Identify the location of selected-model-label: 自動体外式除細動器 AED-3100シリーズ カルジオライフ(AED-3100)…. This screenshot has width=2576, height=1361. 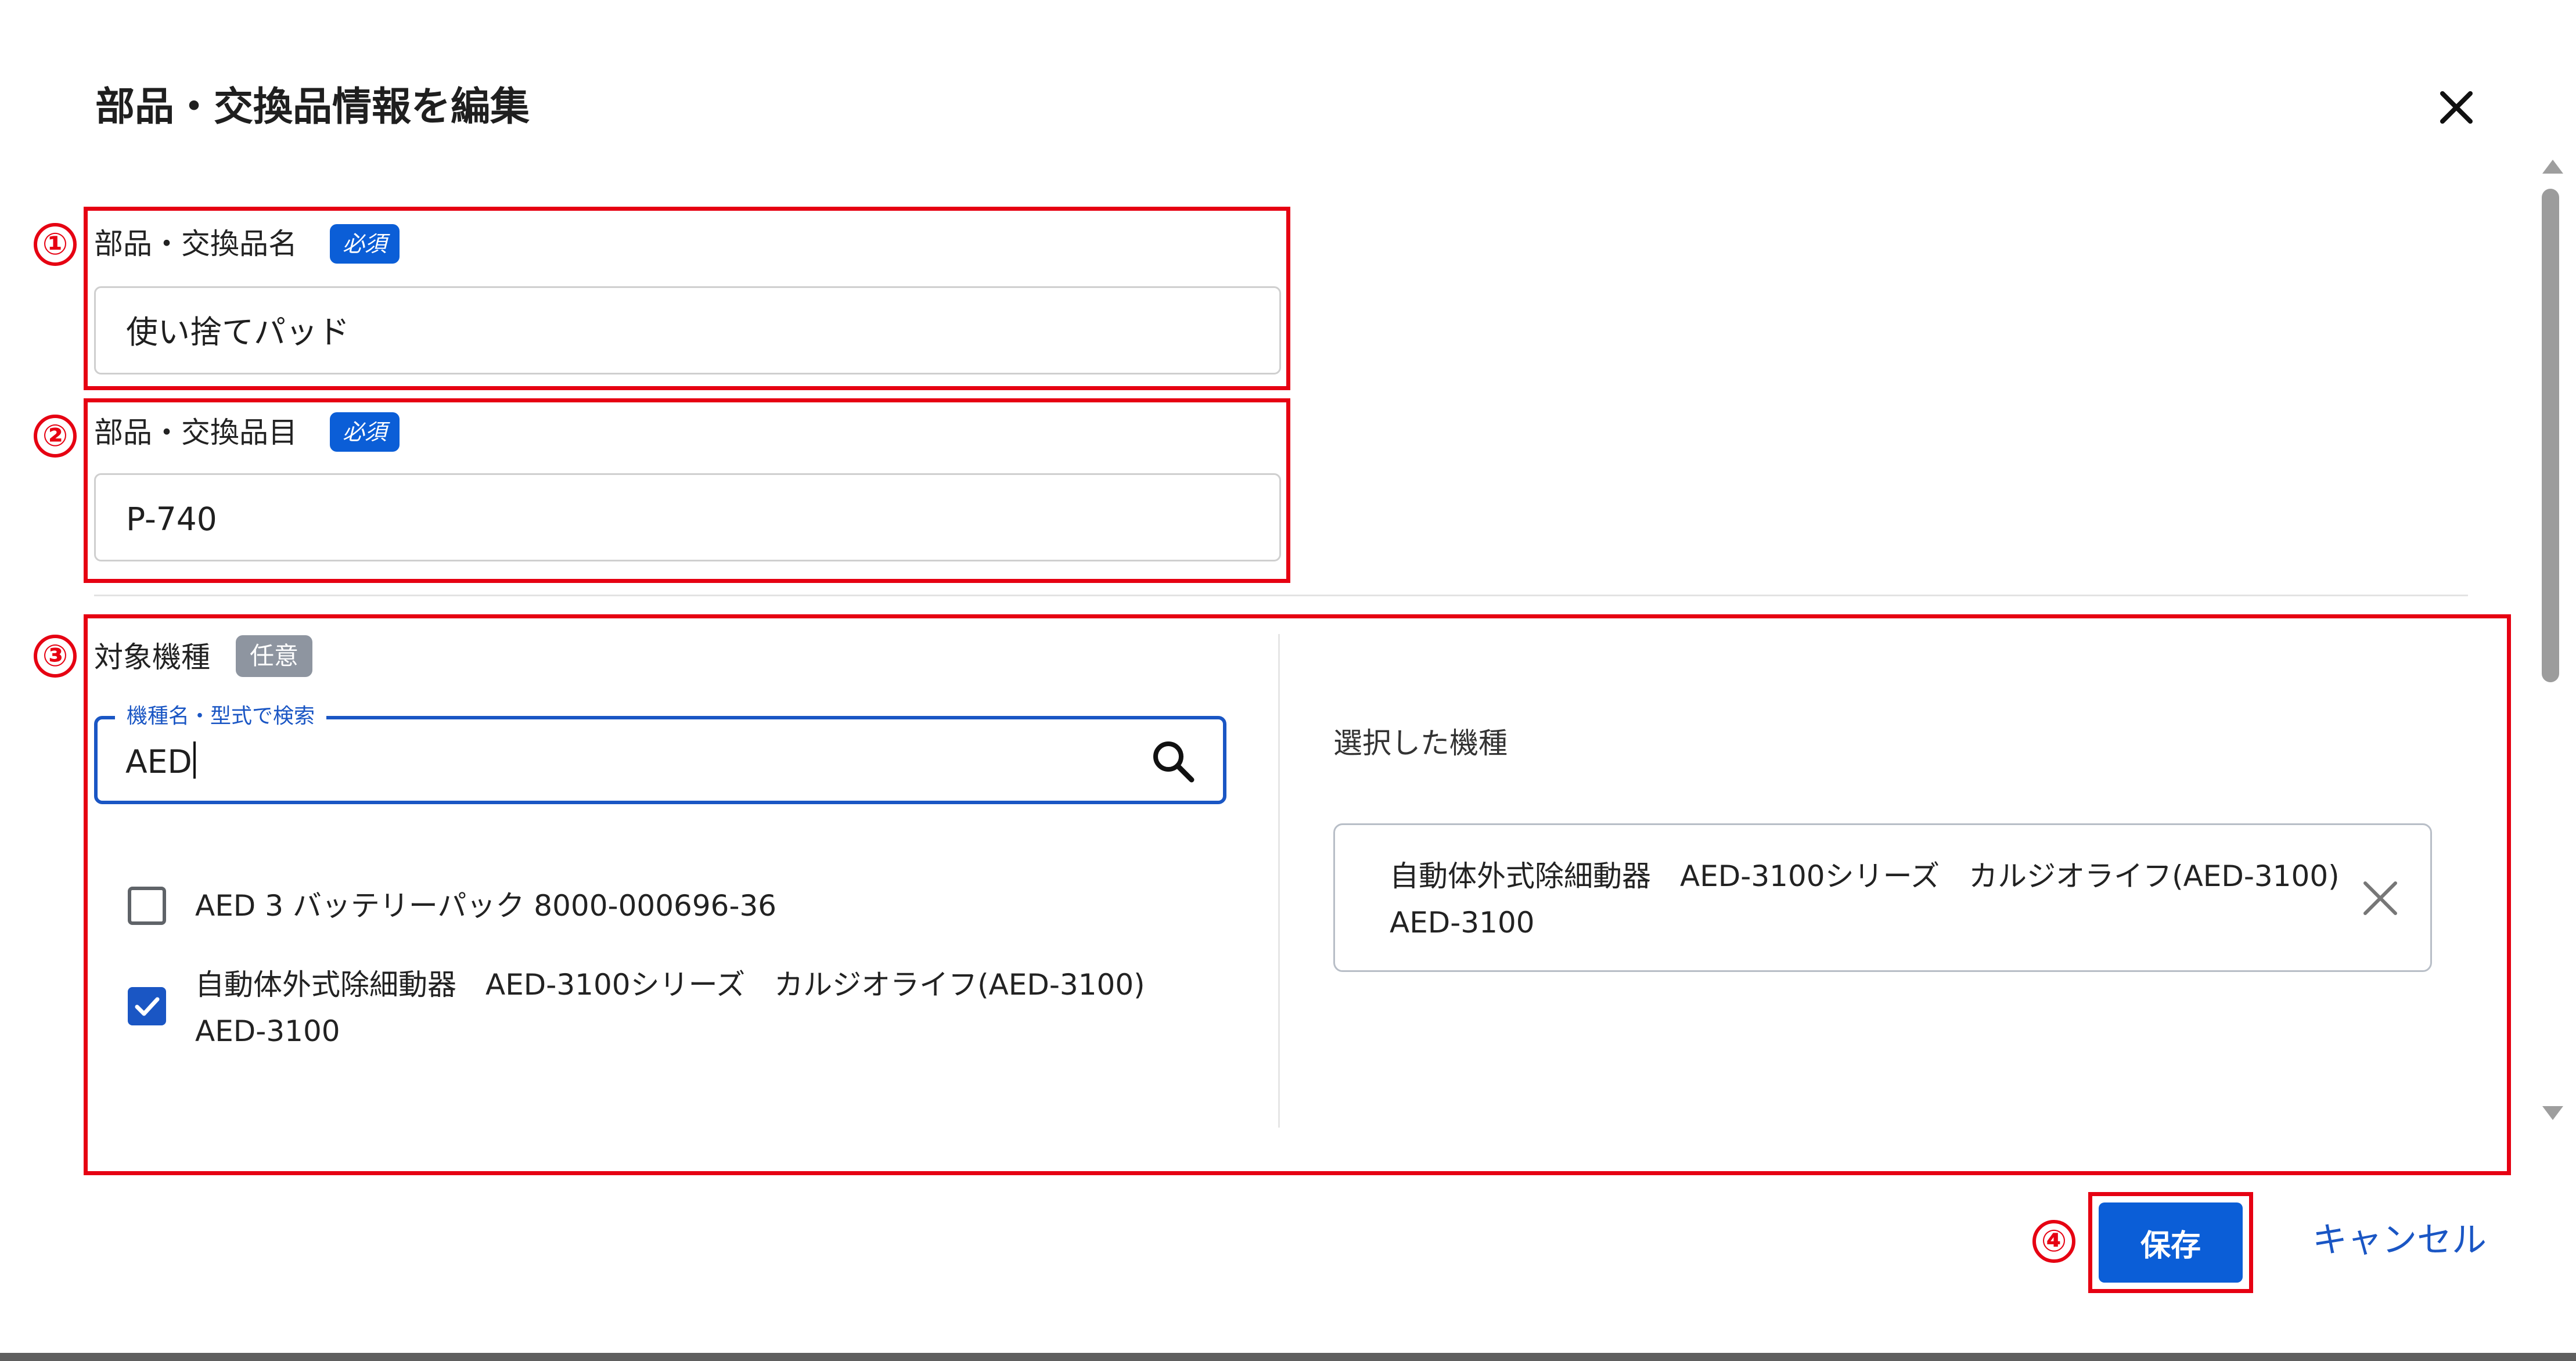
(1865, 900).